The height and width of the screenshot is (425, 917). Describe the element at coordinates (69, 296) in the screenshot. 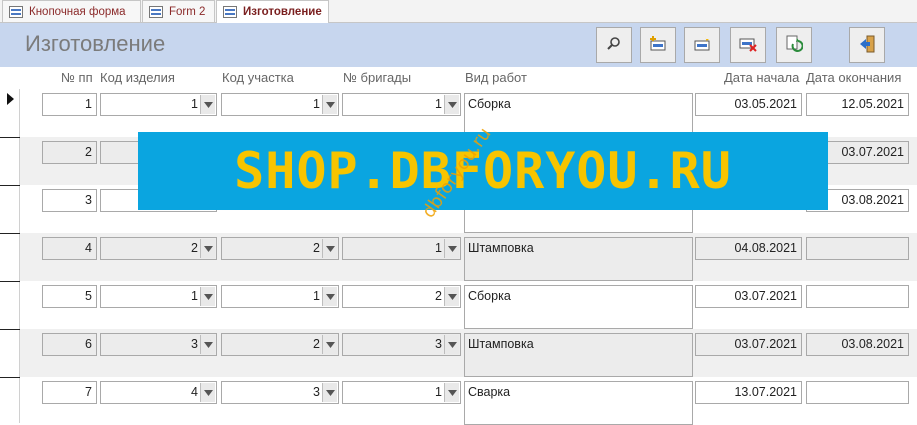

I see `num-field: 5` at that location.